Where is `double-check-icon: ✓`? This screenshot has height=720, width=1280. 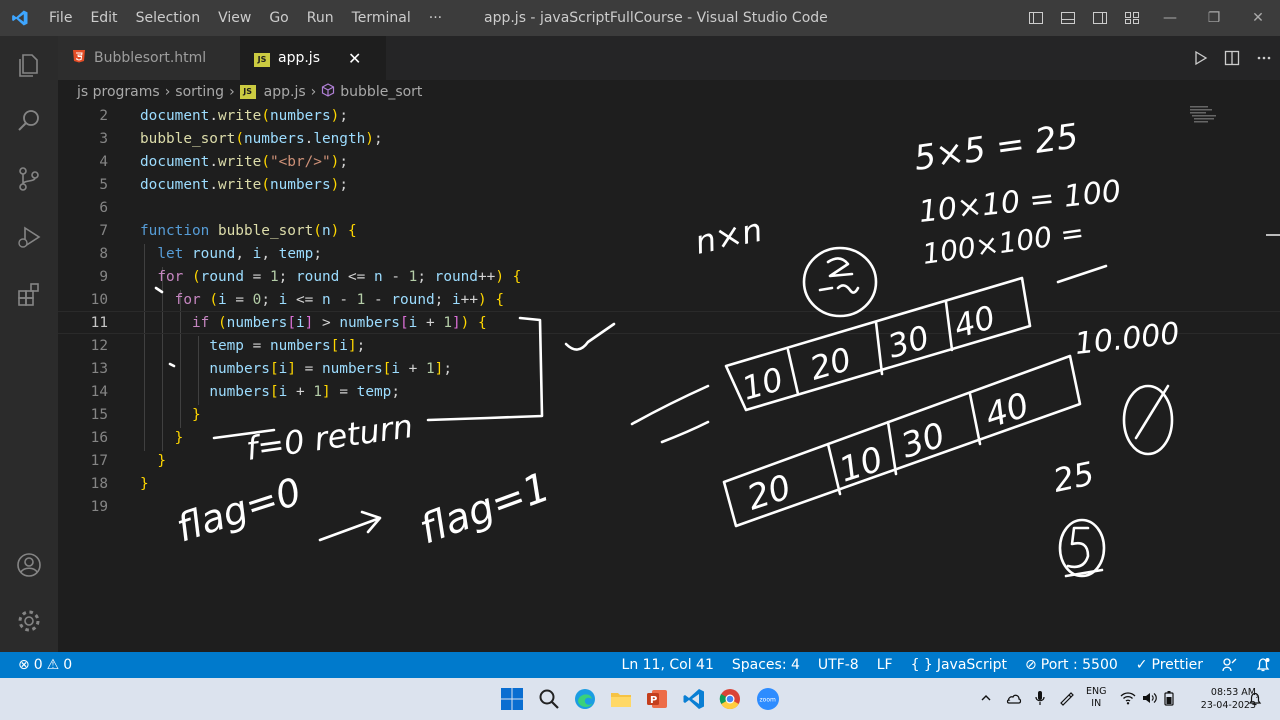 double-check-icon: ✓ is located at coordinates (1141, 665).